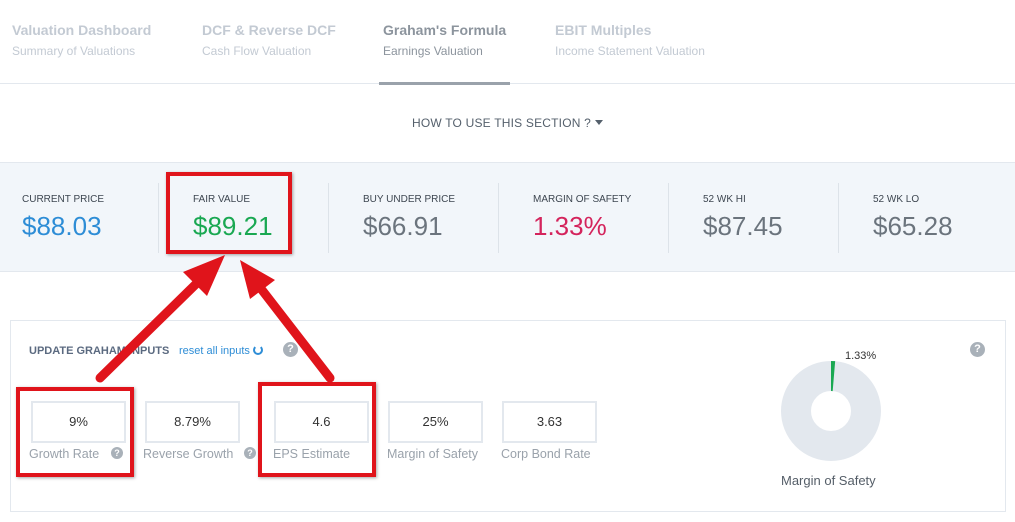  I want to click on annotation-arrows, so click(215, 319).